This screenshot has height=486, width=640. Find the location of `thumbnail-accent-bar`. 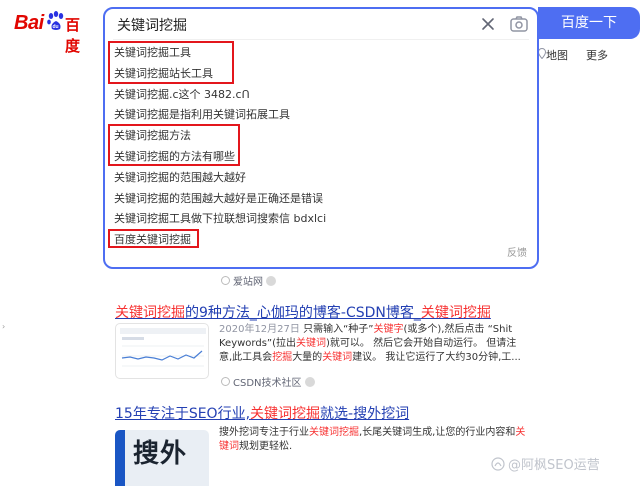

thumbnail-accent-bar is located at coordinates (120, 458).